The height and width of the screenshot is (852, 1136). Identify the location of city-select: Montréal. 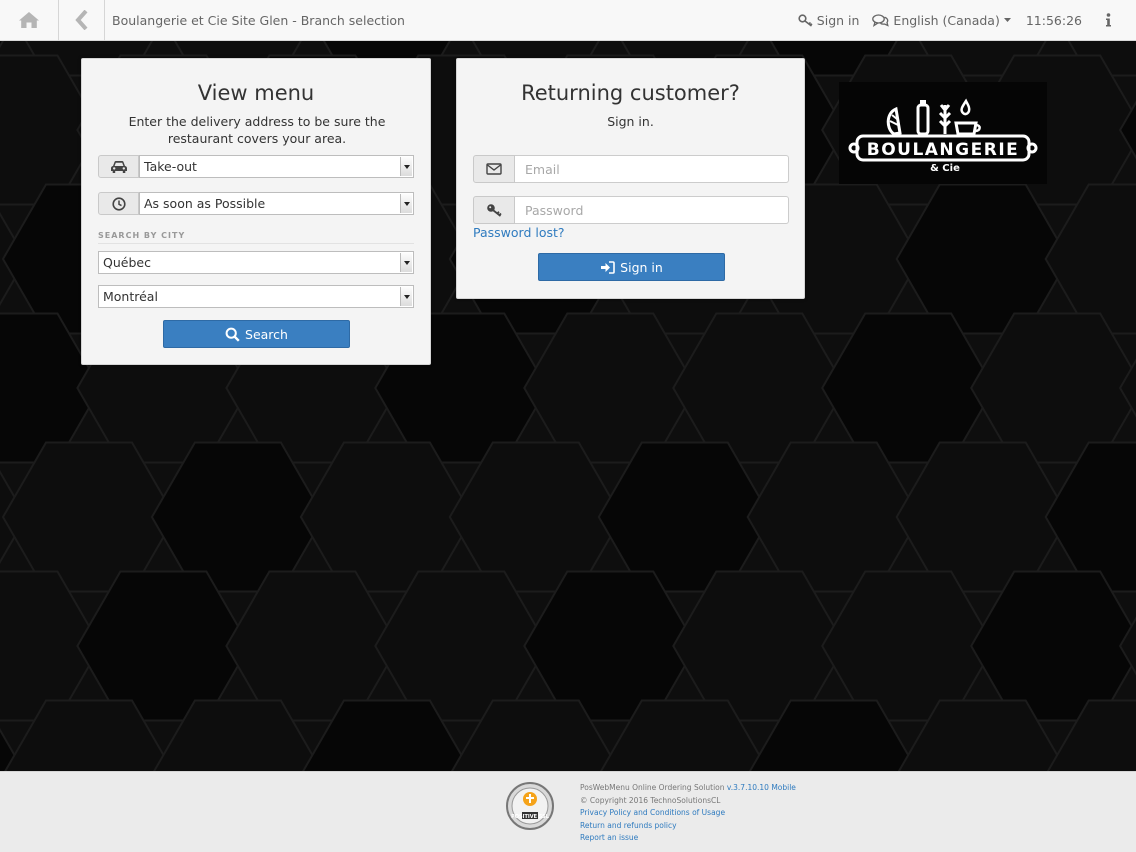
(256, 296).